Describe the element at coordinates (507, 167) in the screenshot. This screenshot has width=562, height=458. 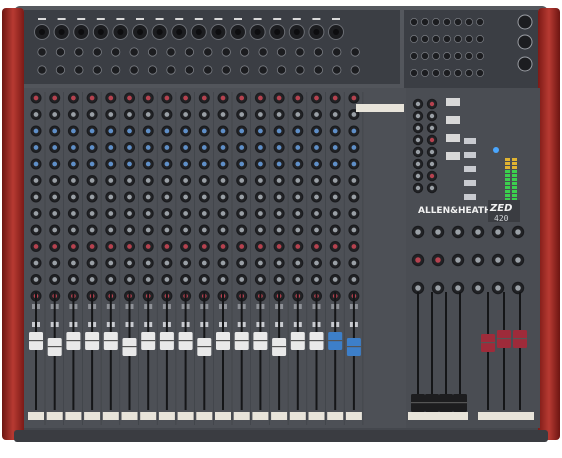
I see `level-meter-segment` at that location.